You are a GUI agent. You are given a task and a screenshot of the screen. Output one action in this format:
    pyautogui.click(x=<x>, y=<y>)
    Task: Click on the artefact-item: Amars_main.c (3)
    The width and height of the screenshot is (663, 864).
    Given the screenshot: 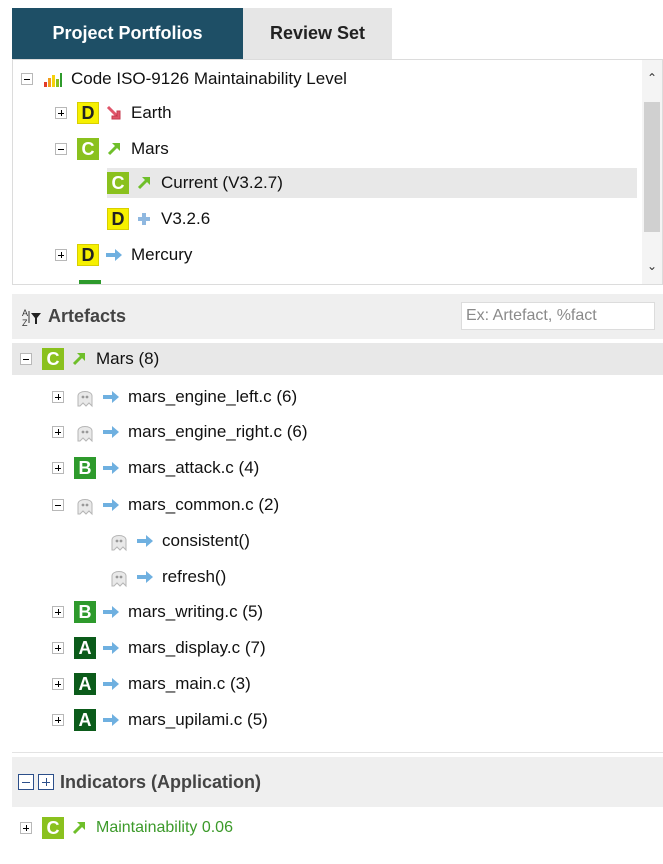 What is the action you would take?
    pyautogui.click(x=151, y=684)
    